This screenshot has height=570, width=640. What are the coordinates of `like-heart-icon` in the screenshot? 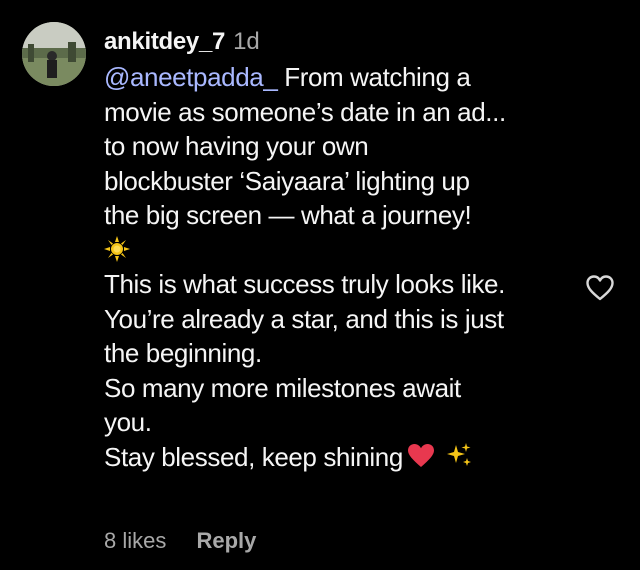 It's located at (600, 288).